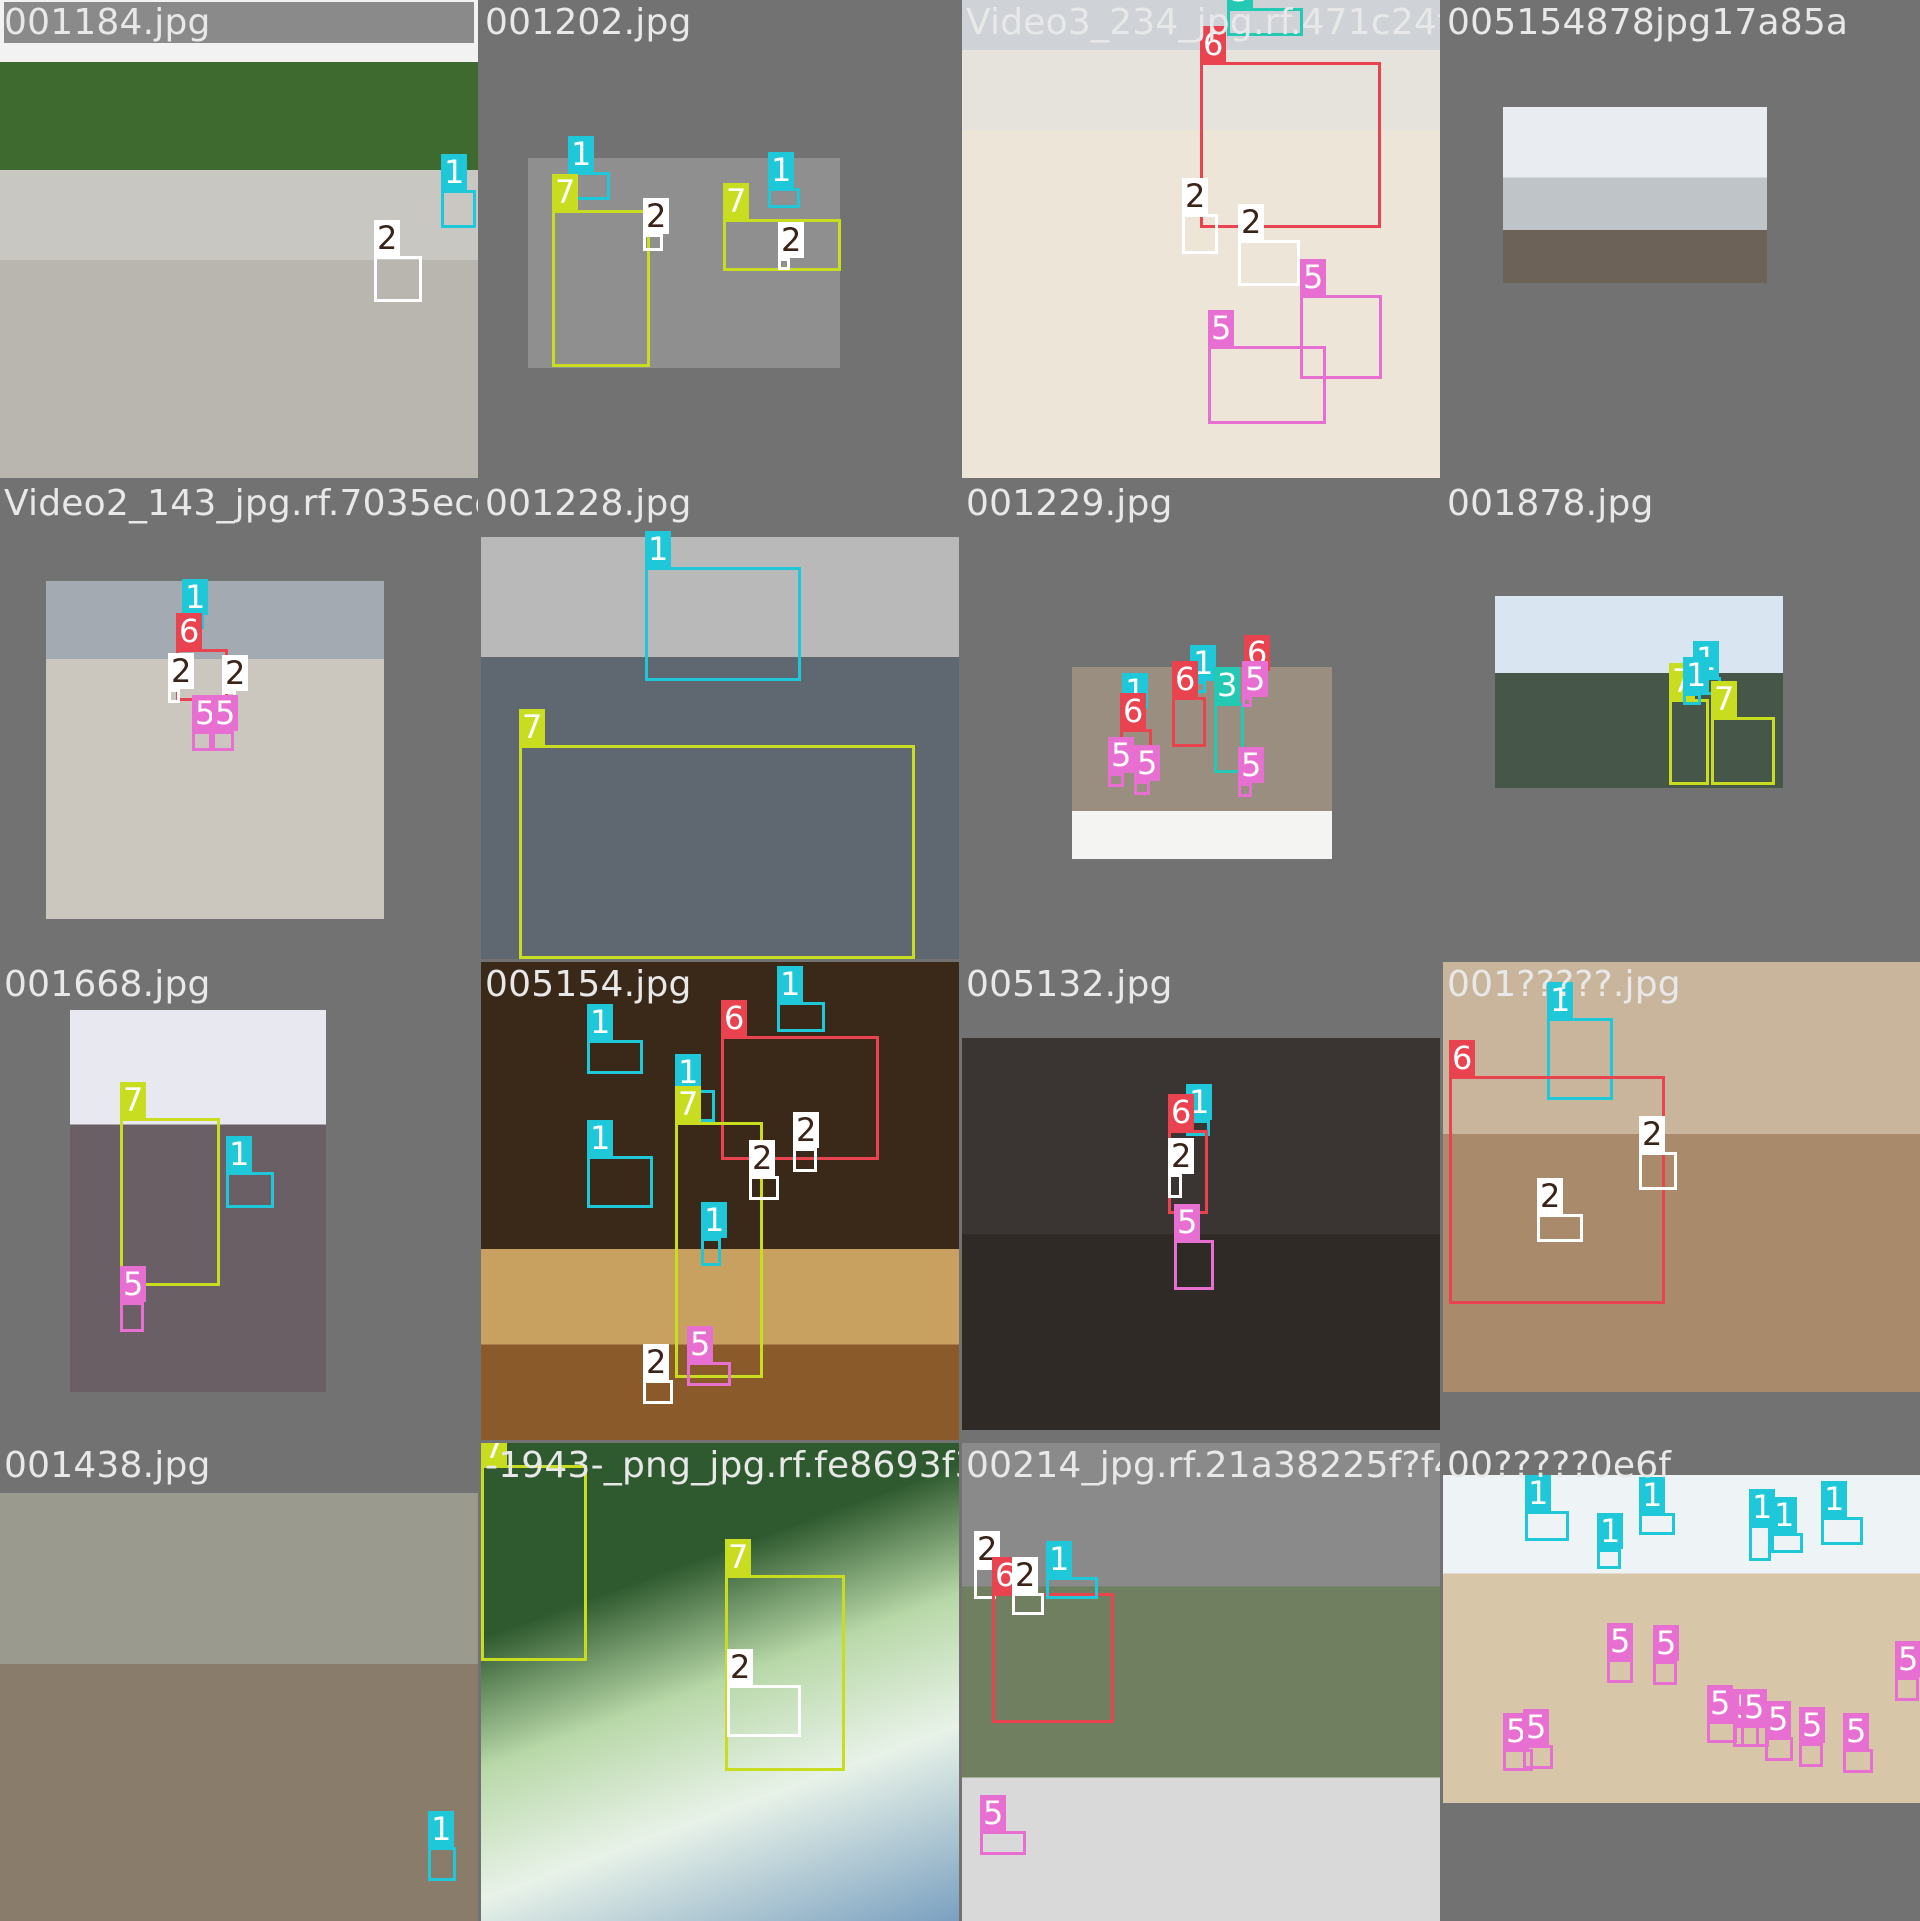 The image size is (1920, 1921). I want to click on tile-7: 001229.jpg 1 6 1 6 6 3 5 5 5 5, so click(1201, 720).